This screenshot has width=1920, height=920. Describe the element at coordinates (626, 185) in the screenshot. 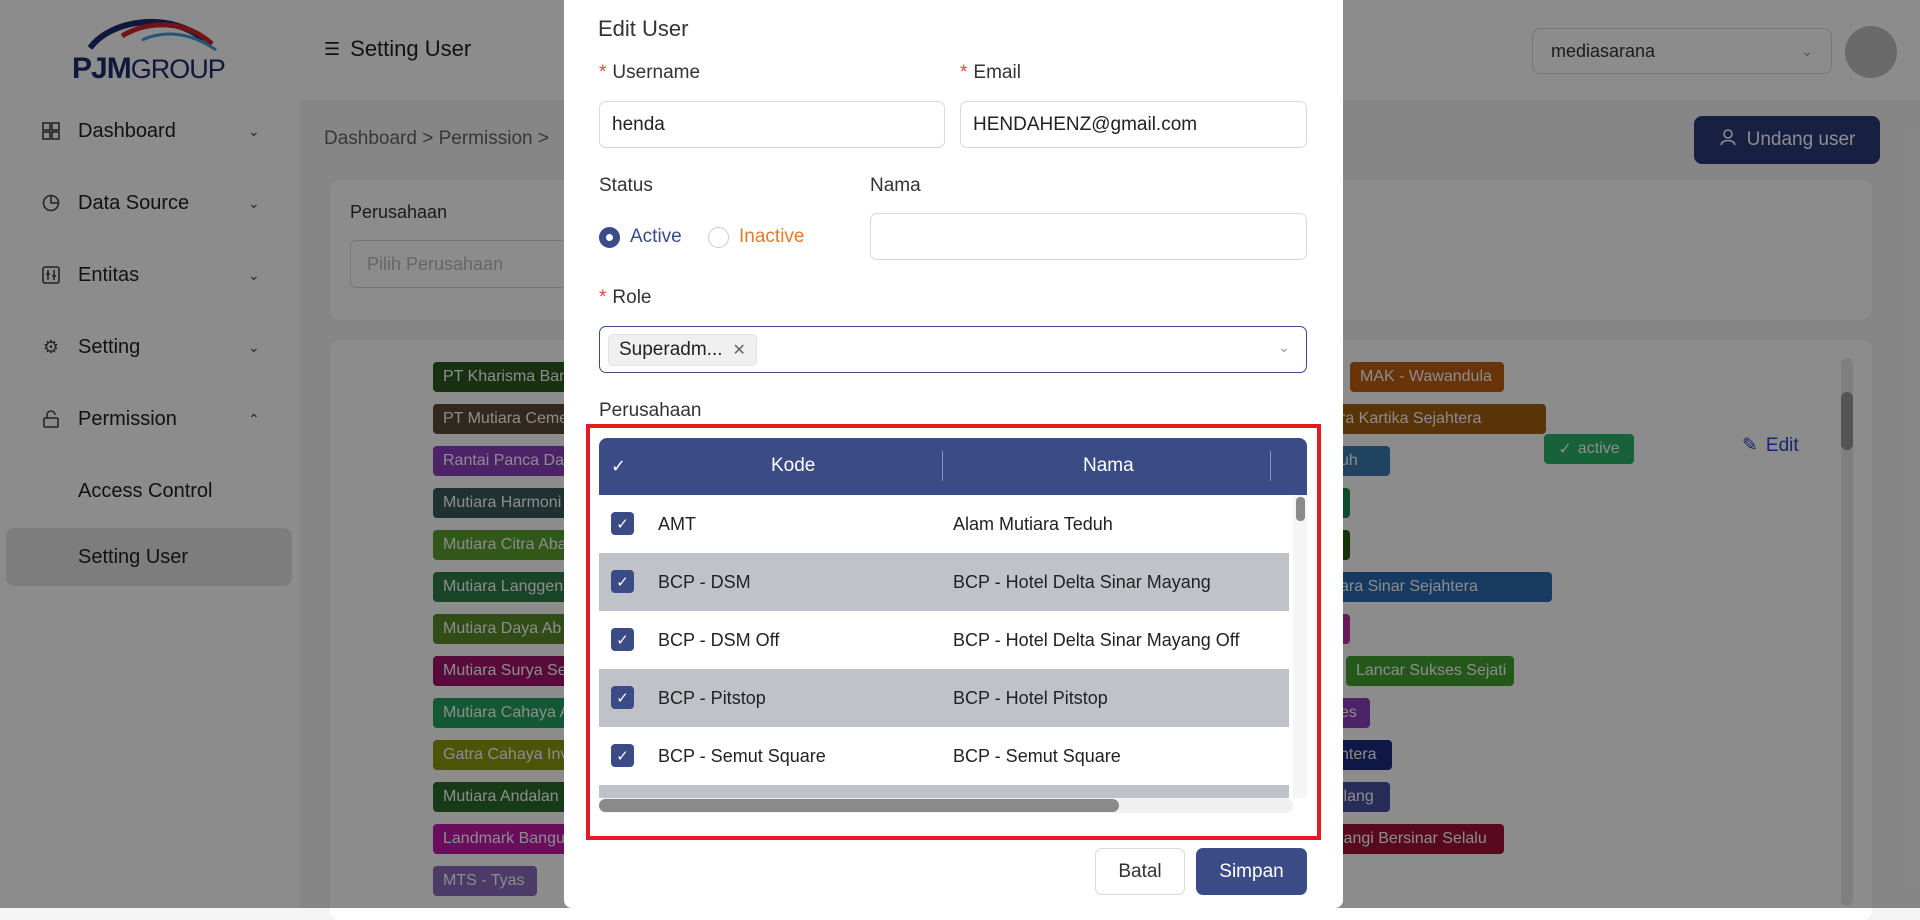

I see `status-label: Status` at that location.